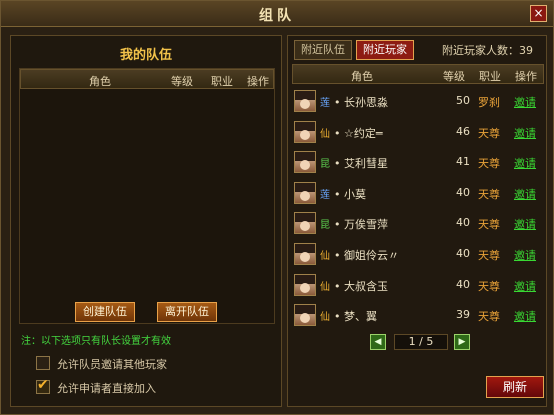 This screenshot has width=554, height=415. What do you see at coordinates (463, 100) in the screenshot?
I see `player-level: 50` at bounding box center [463, 100].